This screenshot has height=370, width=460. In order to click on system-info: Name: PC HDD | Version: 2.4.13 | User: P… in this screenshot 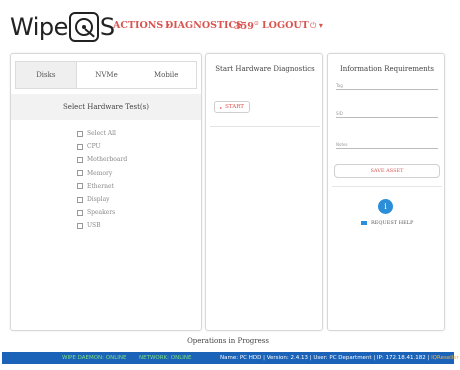, I will do `click(339, 358)`.